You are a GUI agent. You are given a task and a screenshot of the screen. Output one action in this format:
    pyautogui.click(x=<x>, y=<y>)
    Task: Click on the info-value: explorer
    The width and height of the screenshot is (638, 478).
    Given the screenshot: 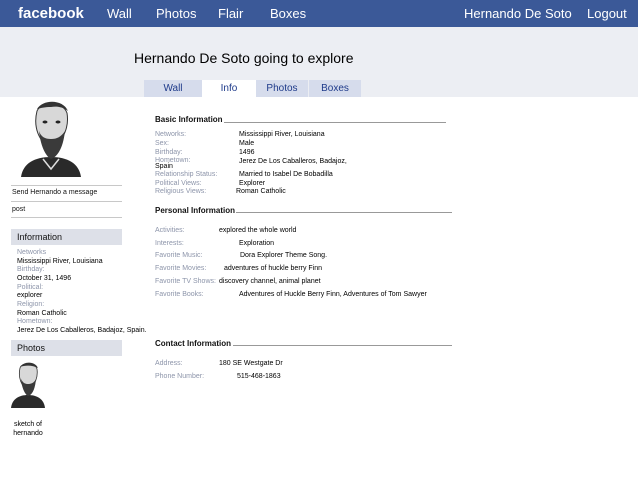 What is the action you would take?
    pyautogui.click(x=30, y=295)
    